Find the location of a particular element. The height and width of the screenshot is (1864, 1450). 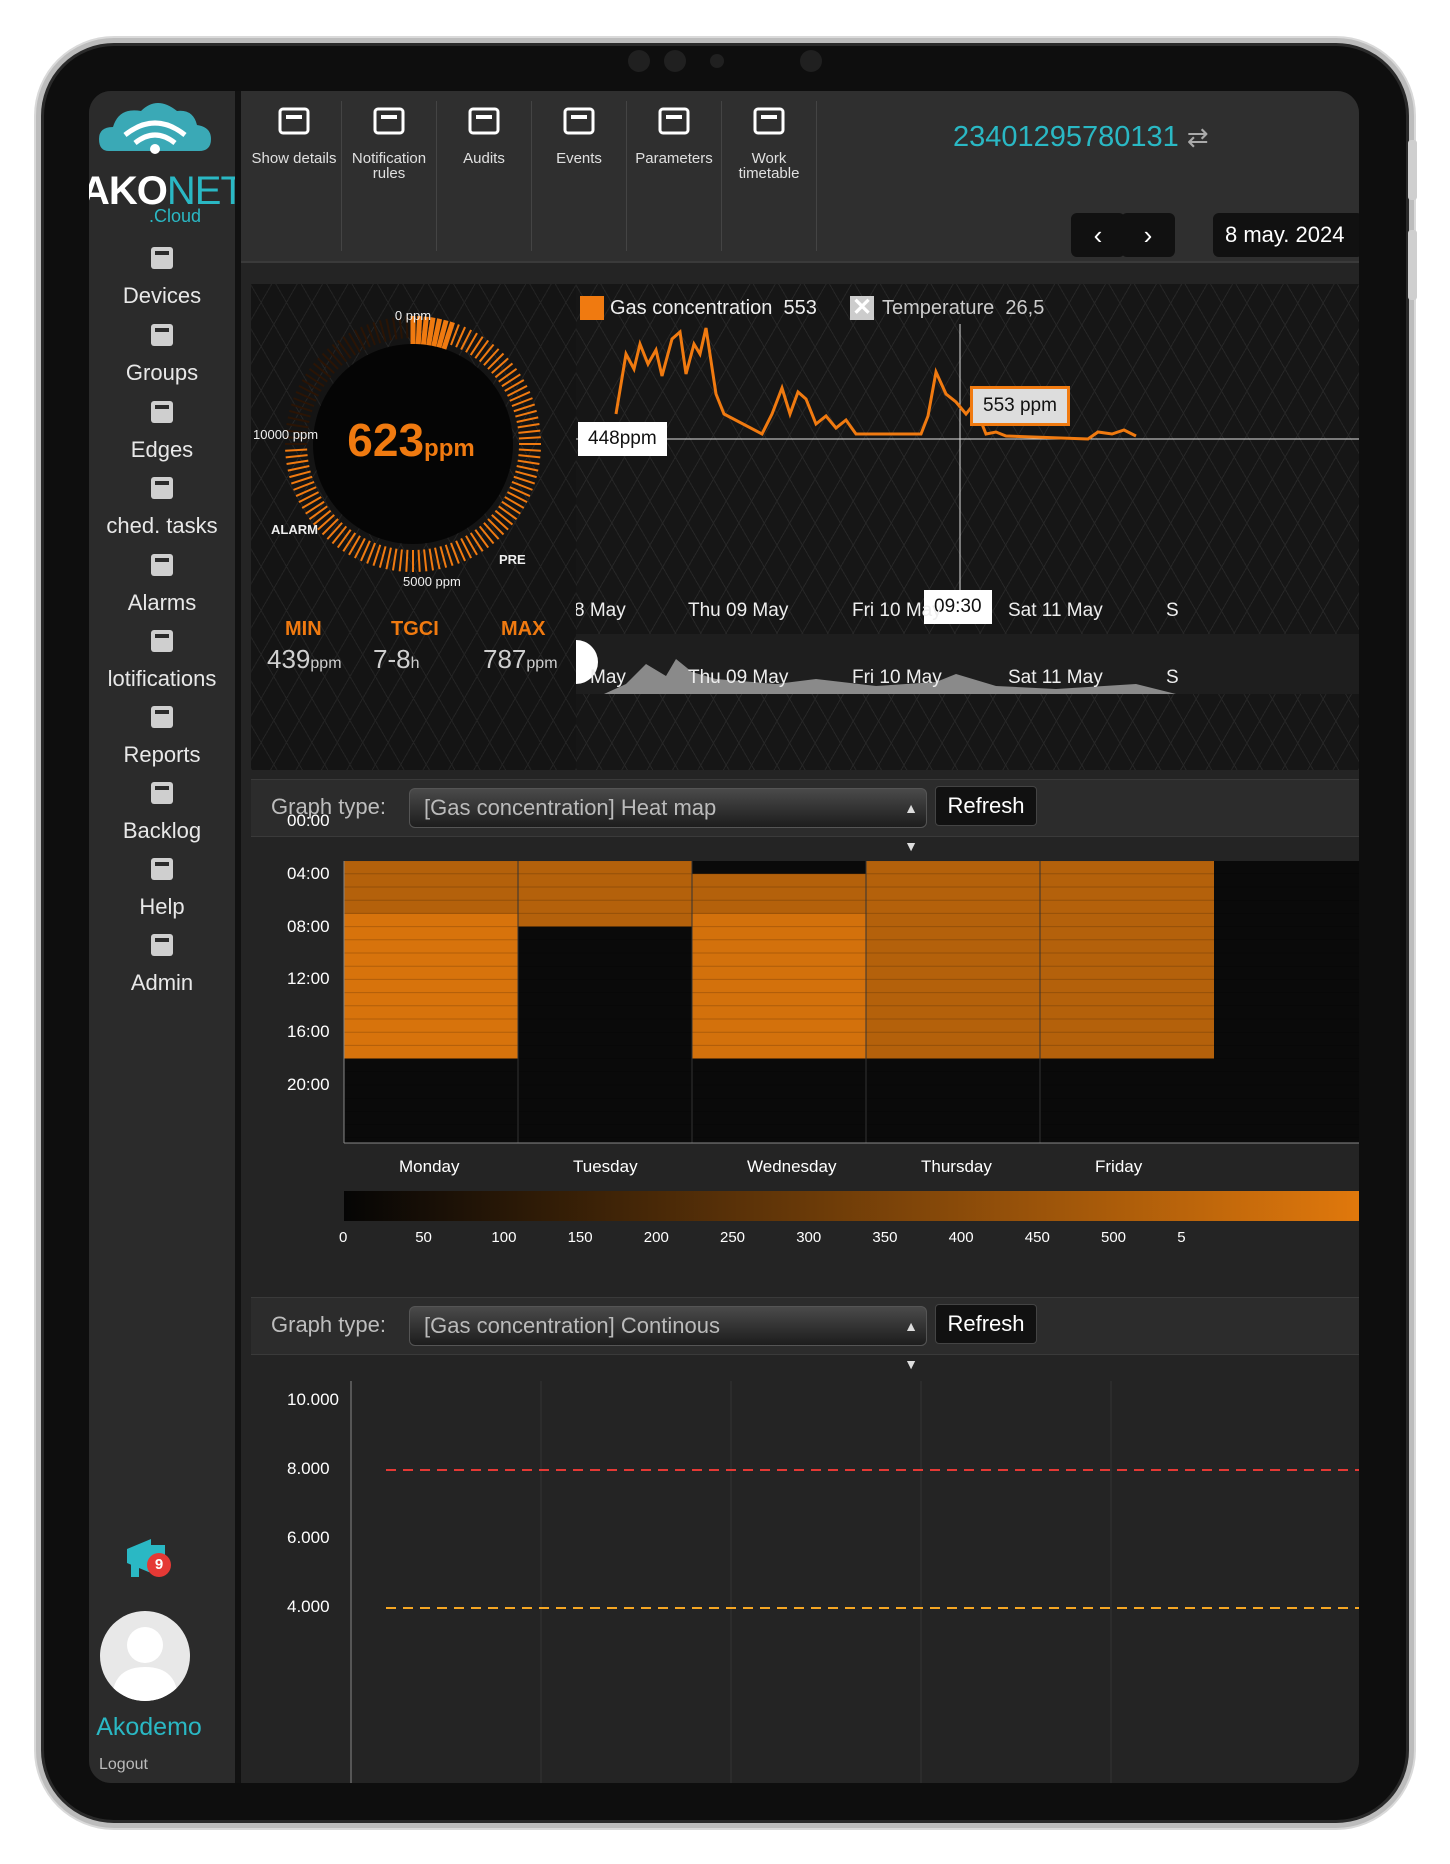

continuous-y-tick: 10.000 is located at coordinates (313, 1399).